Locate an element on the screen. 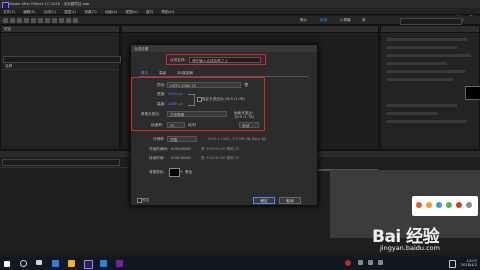 The image size is (480, 270). clock-date: 2018/4/2 is located at coordinates (468, 265).